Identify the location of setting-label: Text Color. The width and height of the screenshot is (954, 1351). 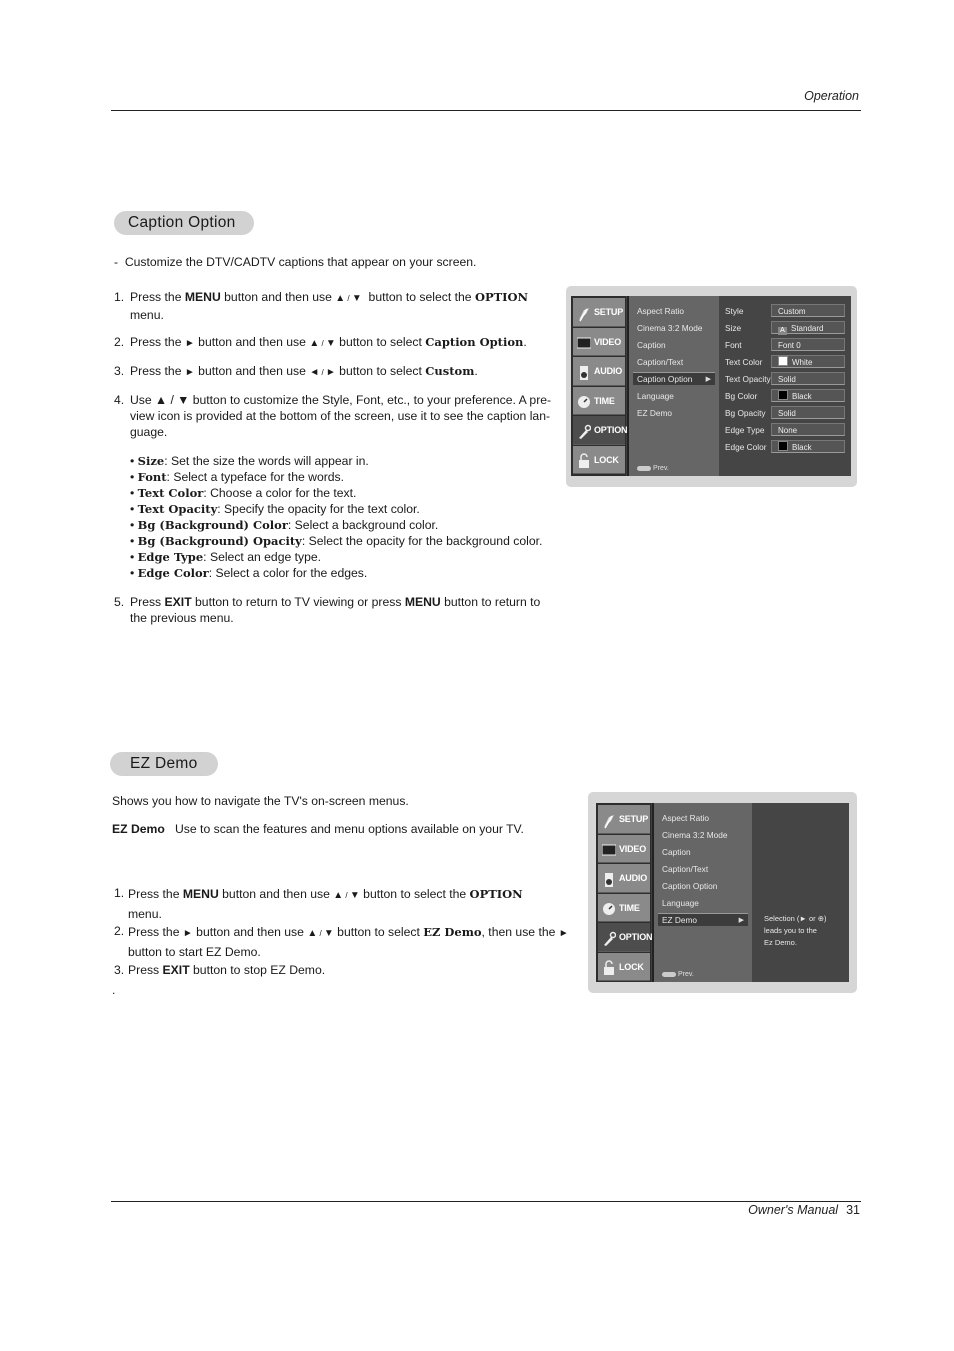
(744, 362).